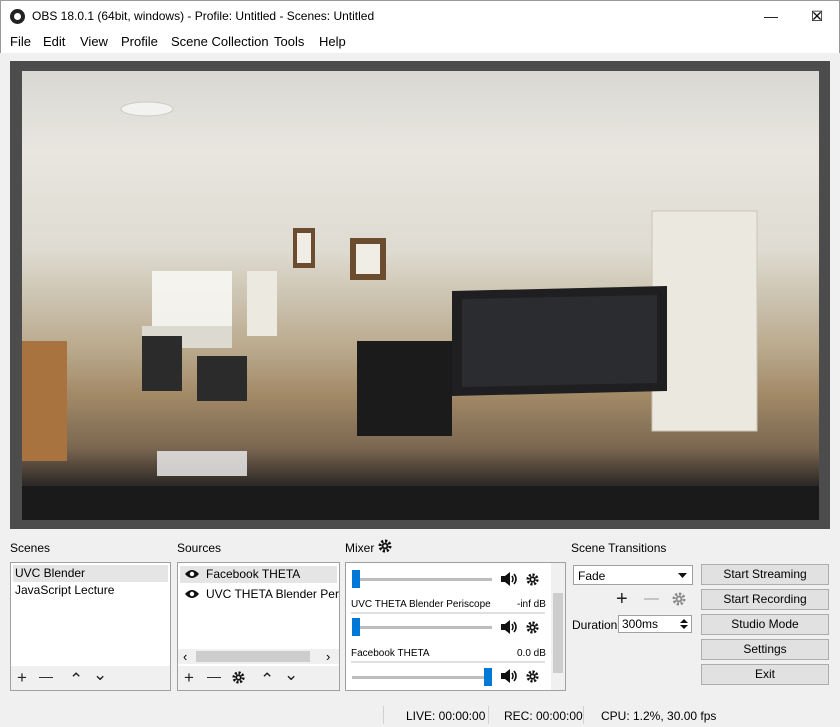 The width and height of the screenshot is (840, 727). Describe the element at coordinates (273, 594) in the screenshot. I see `source-name: UVC THETA Blender Periscope` at that location.